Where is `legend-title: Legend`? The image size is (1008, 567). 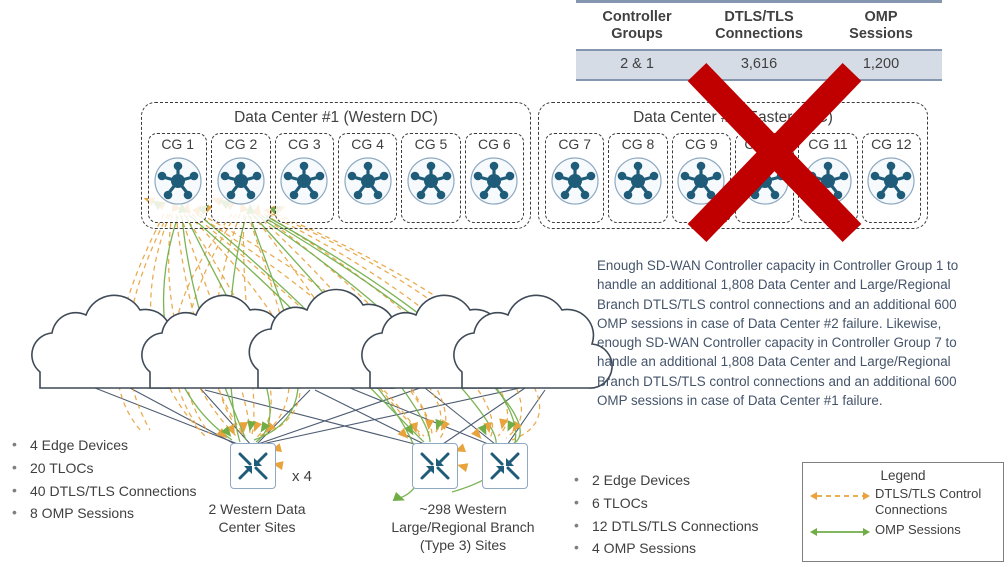
legend-title: Legend is located at coordinates (903, 475).